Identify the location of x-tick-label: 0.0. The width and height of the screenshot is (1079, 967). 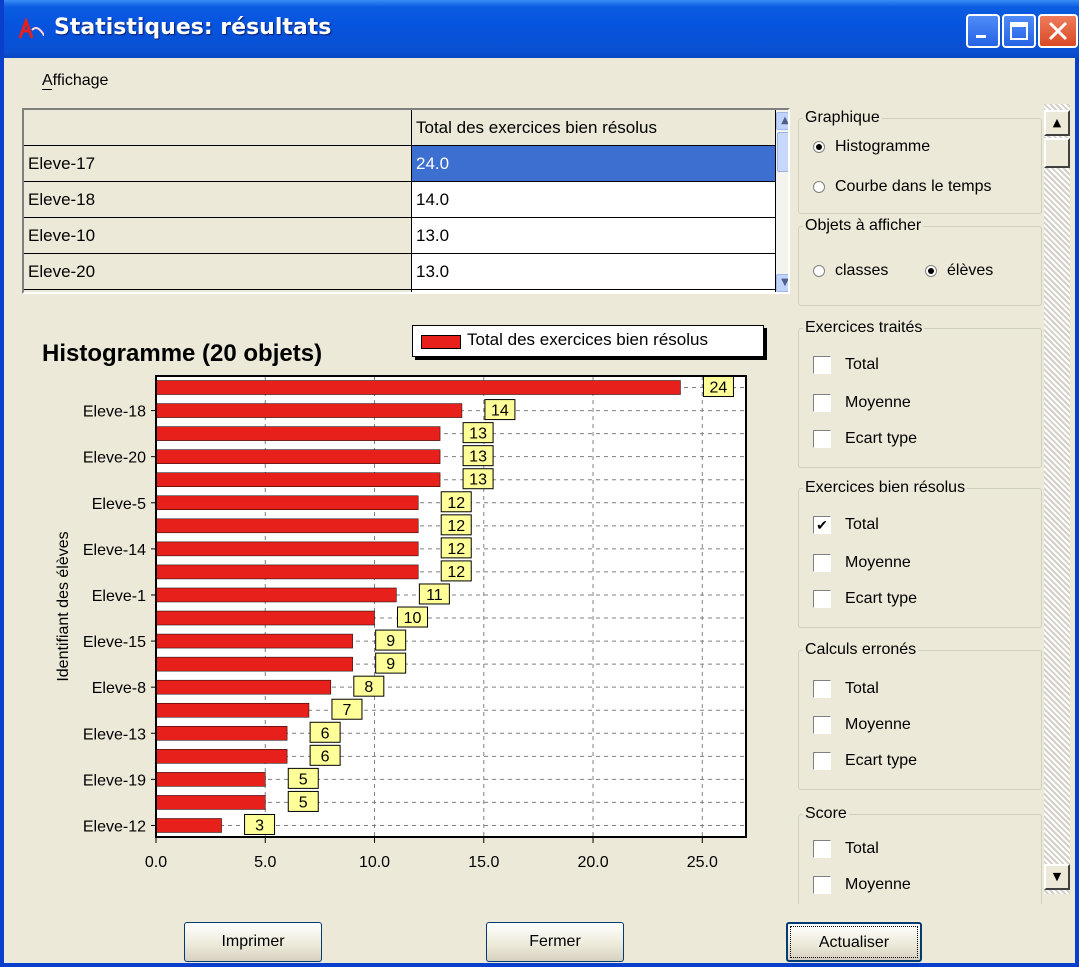
(156, 862).